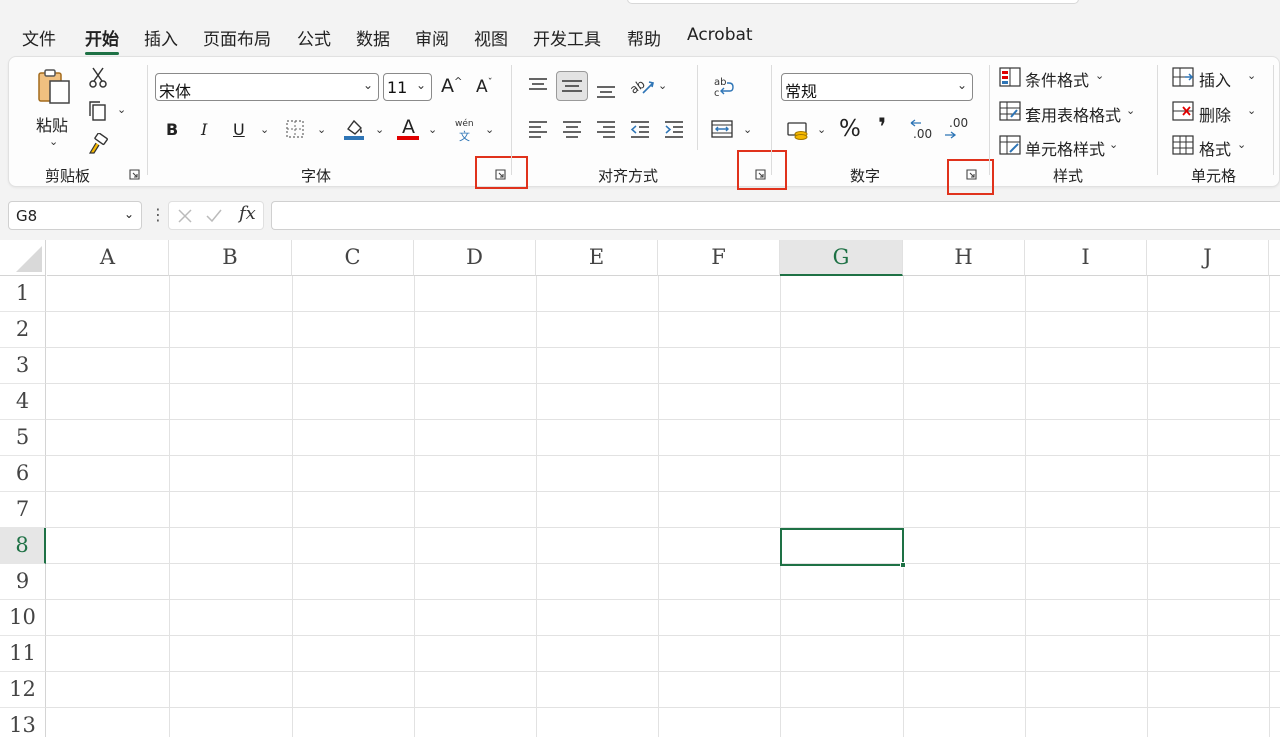 The width and height of the screenshot is (1280, 737). I want to click on tab-help: 帮助, so click(644, 37).